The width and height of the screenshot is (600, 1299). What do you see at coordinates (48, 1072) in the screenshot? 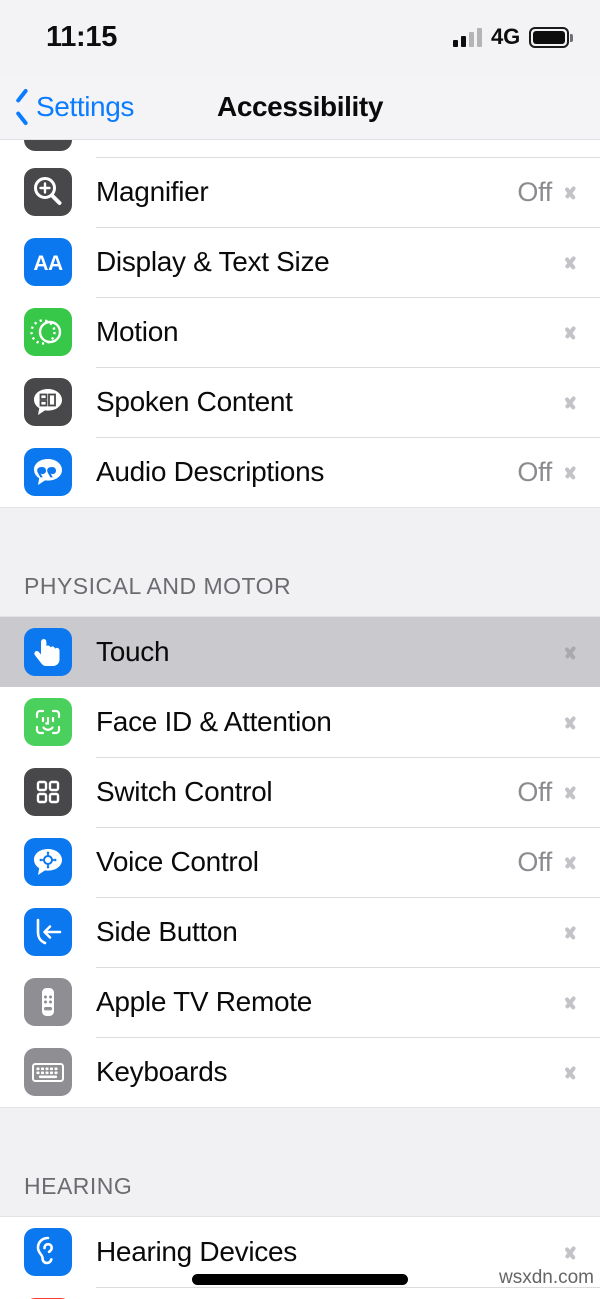
I see `keyboard-icon` at bounding box center [48, 1072].